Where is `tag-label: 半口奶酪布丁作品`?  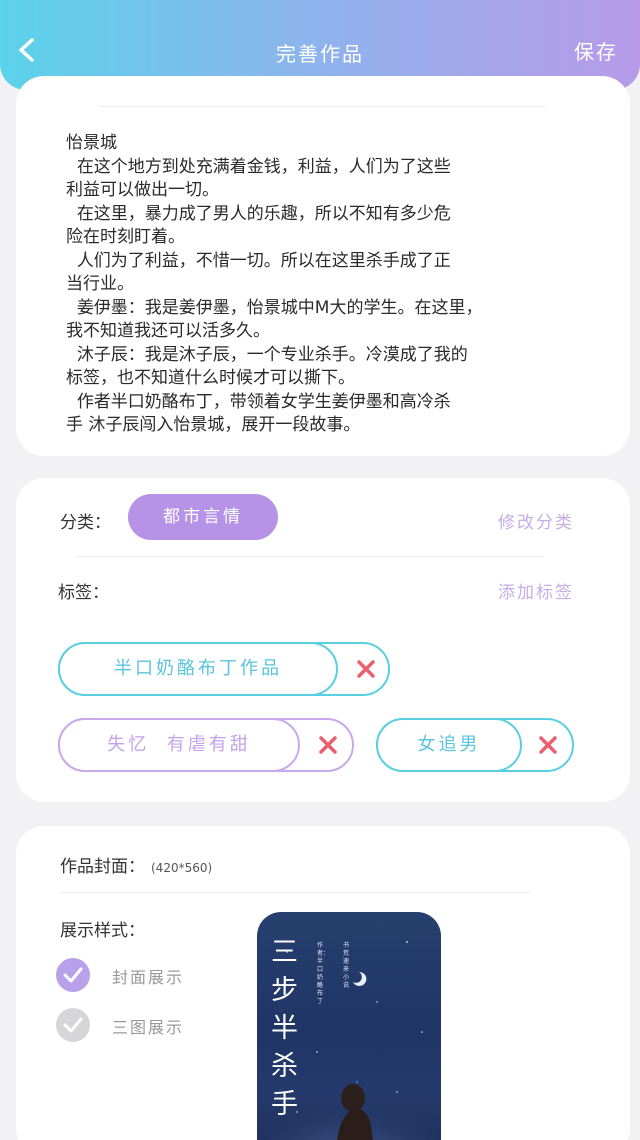
tag-label: 半口奶酪布丁作品 is located at coordinates (198, 669).